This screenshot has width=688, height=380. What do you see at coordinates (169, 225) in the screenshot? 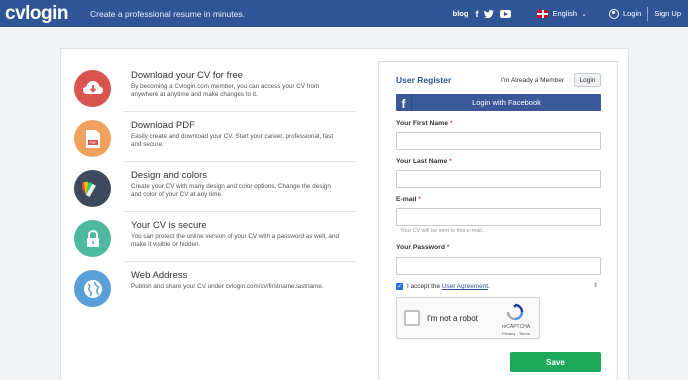
I see `feature-title: Your CV is secure` at bounding box center [169, 225].